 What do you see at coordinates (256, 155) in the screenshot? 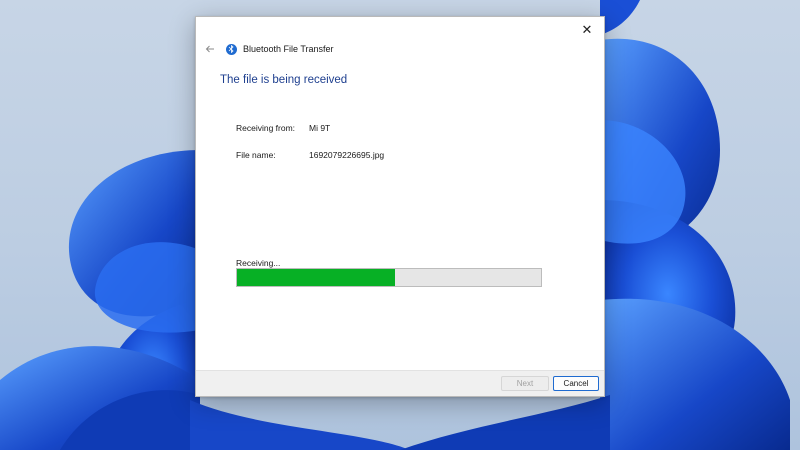
I see `file-name-label: File name:` at bounding box center [256, 155].